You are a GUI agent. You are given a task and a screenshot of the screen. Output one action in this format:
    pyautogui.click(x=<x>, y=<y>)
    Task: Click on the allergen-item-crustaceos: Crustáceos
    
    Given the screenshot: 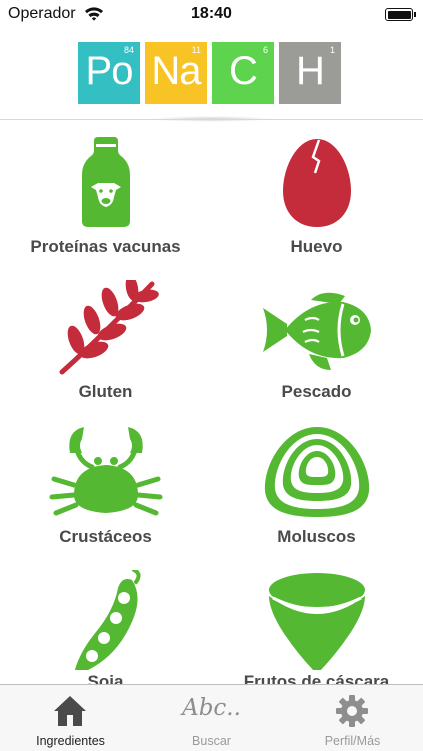 What is the action you would take?
    pyautogui.click(x=105, y=482)
    